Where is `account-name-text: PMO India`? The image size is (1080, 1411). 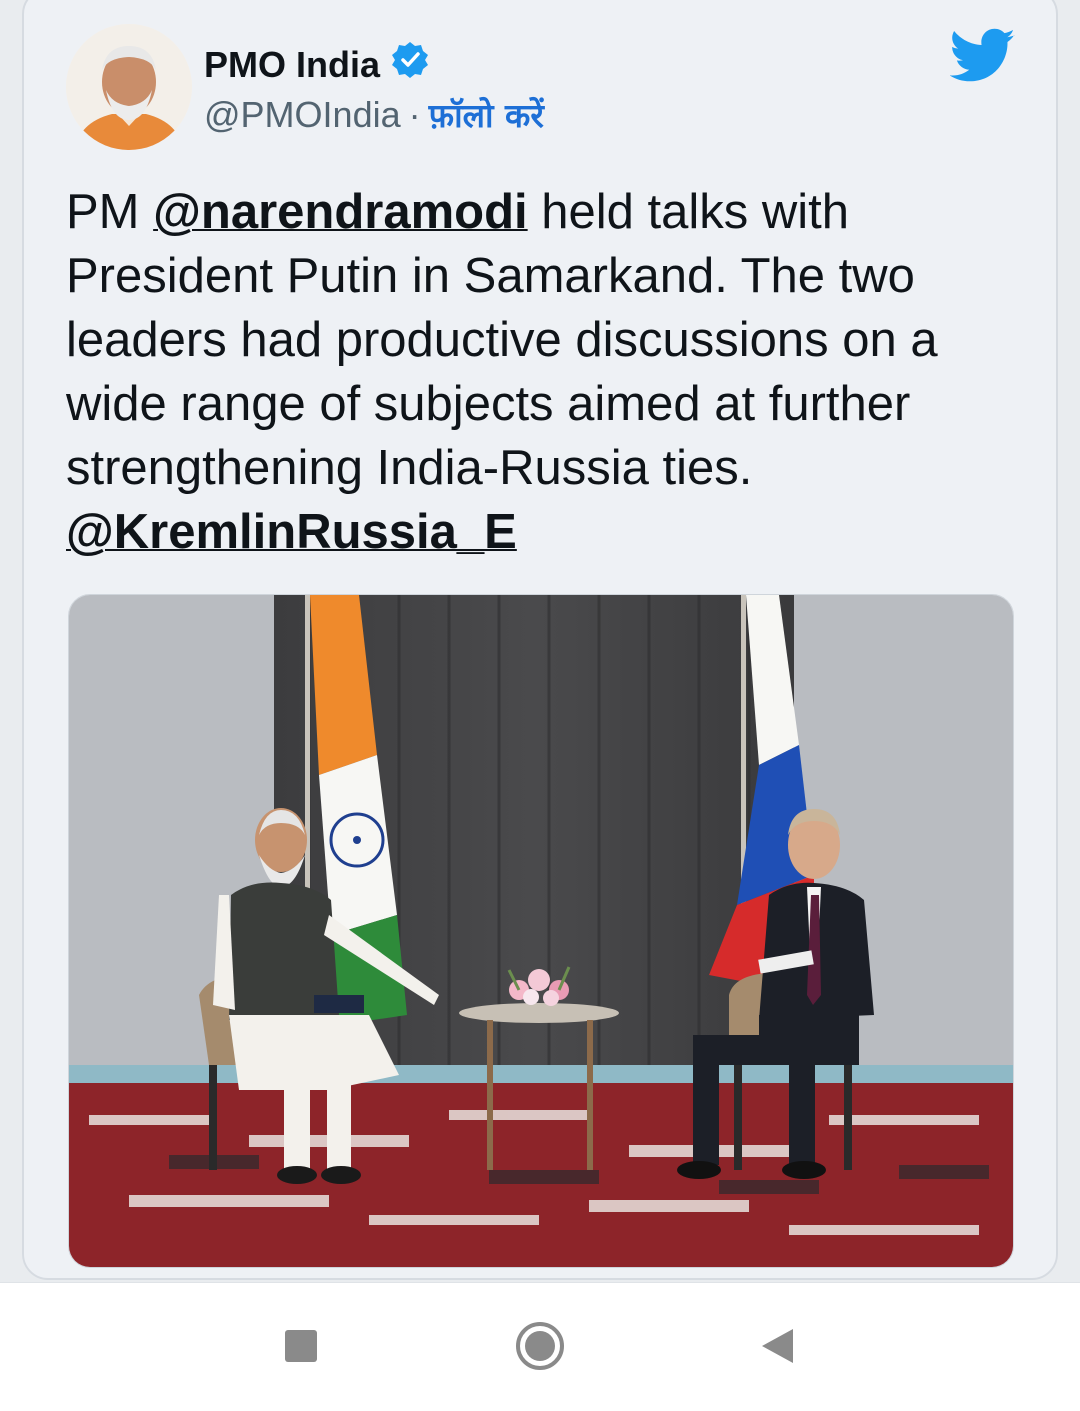 account-name-text: PMO India is located at coordinates (292, 65).